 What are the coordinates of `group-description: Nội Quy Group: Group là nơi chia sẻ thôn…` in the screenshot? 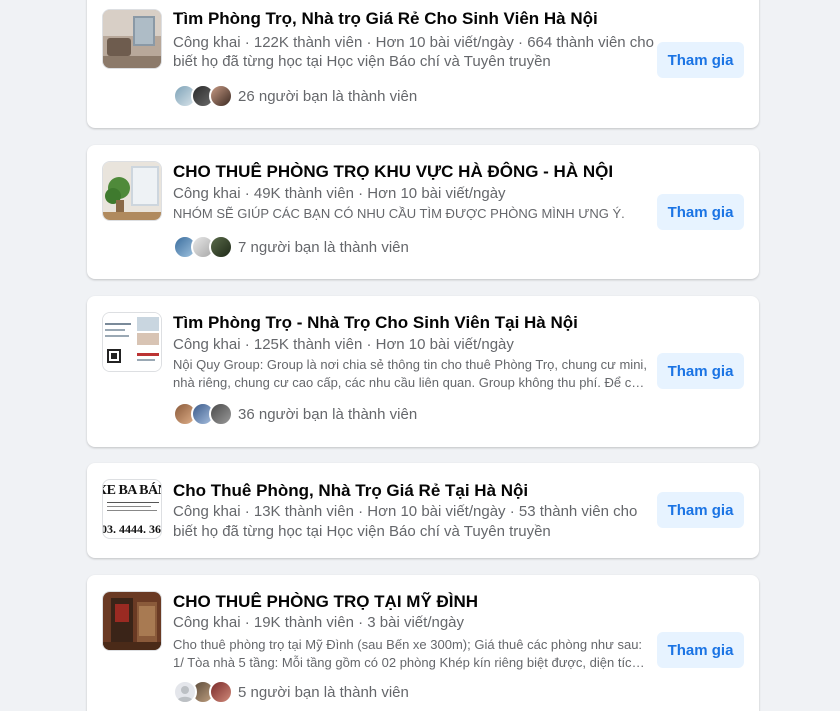 It's located at (410, 373).